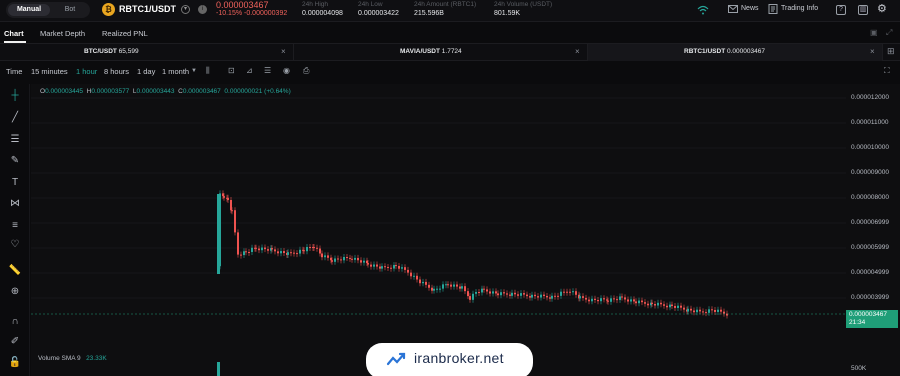 This screenshot has height=376, width=900. What do you see at coordinates (870, 272) in the screenshot?
I see `price-tick: 0.000004999` at bounding box center [870, 272].